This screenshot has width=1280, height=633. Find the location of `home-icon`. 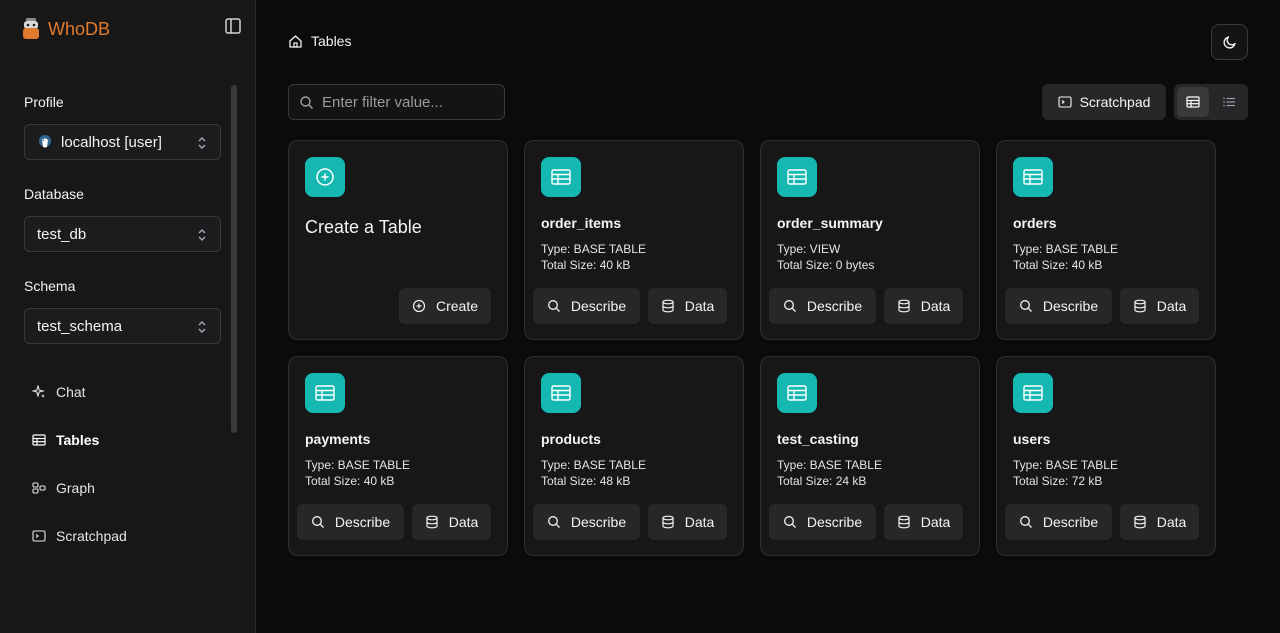

home-icon is located at coordinates (295, 41).